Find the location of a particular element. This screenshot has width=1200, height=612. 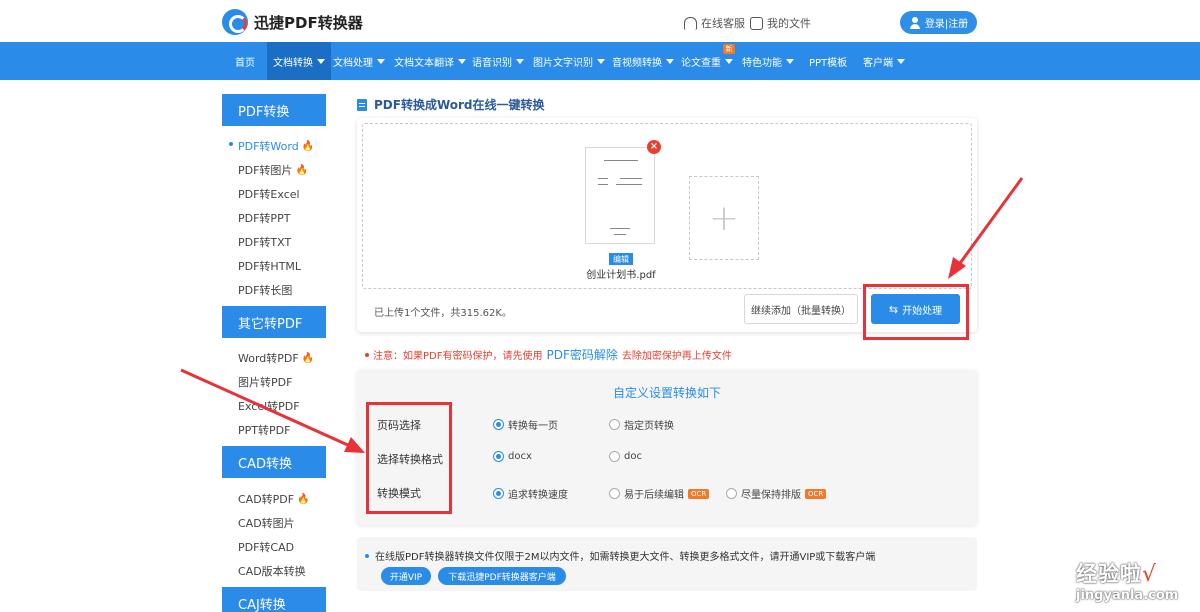

sidebar-item-pdf-to-excel: PDF转Excel is located at coordinates (269, 194).